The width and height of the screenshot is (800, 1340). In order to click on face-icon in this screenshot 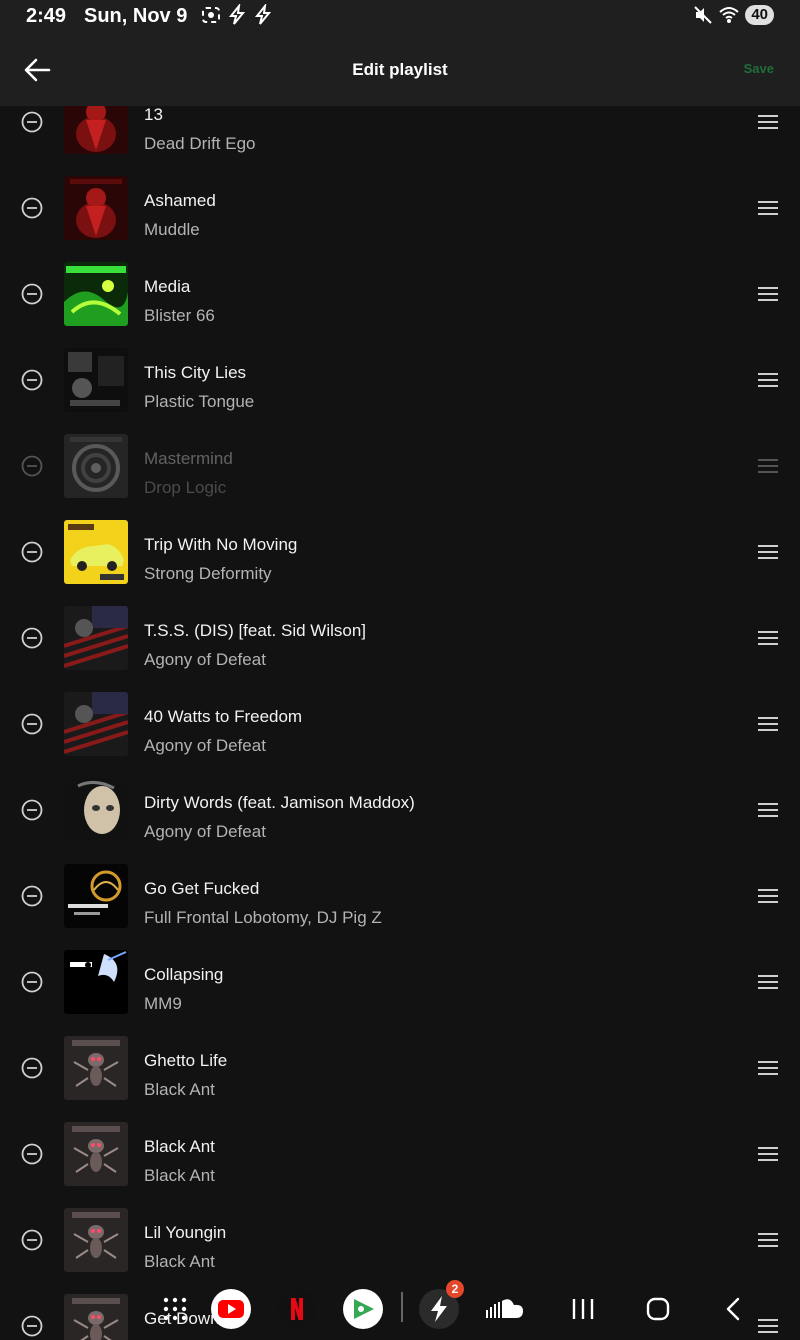, I will do `click(96, 810)`.